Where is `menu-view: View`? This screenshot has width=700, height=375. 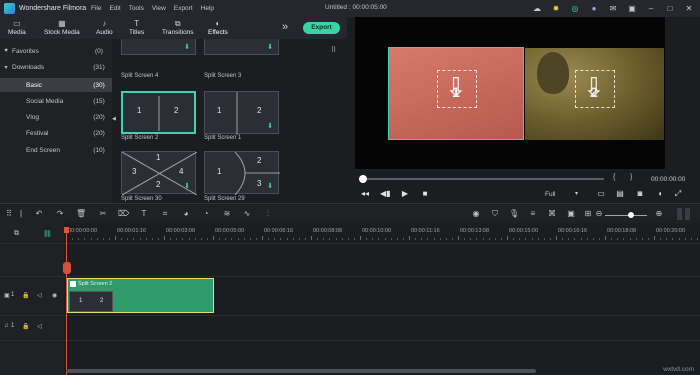 menu-view: View is located at coordinates (159, 8).